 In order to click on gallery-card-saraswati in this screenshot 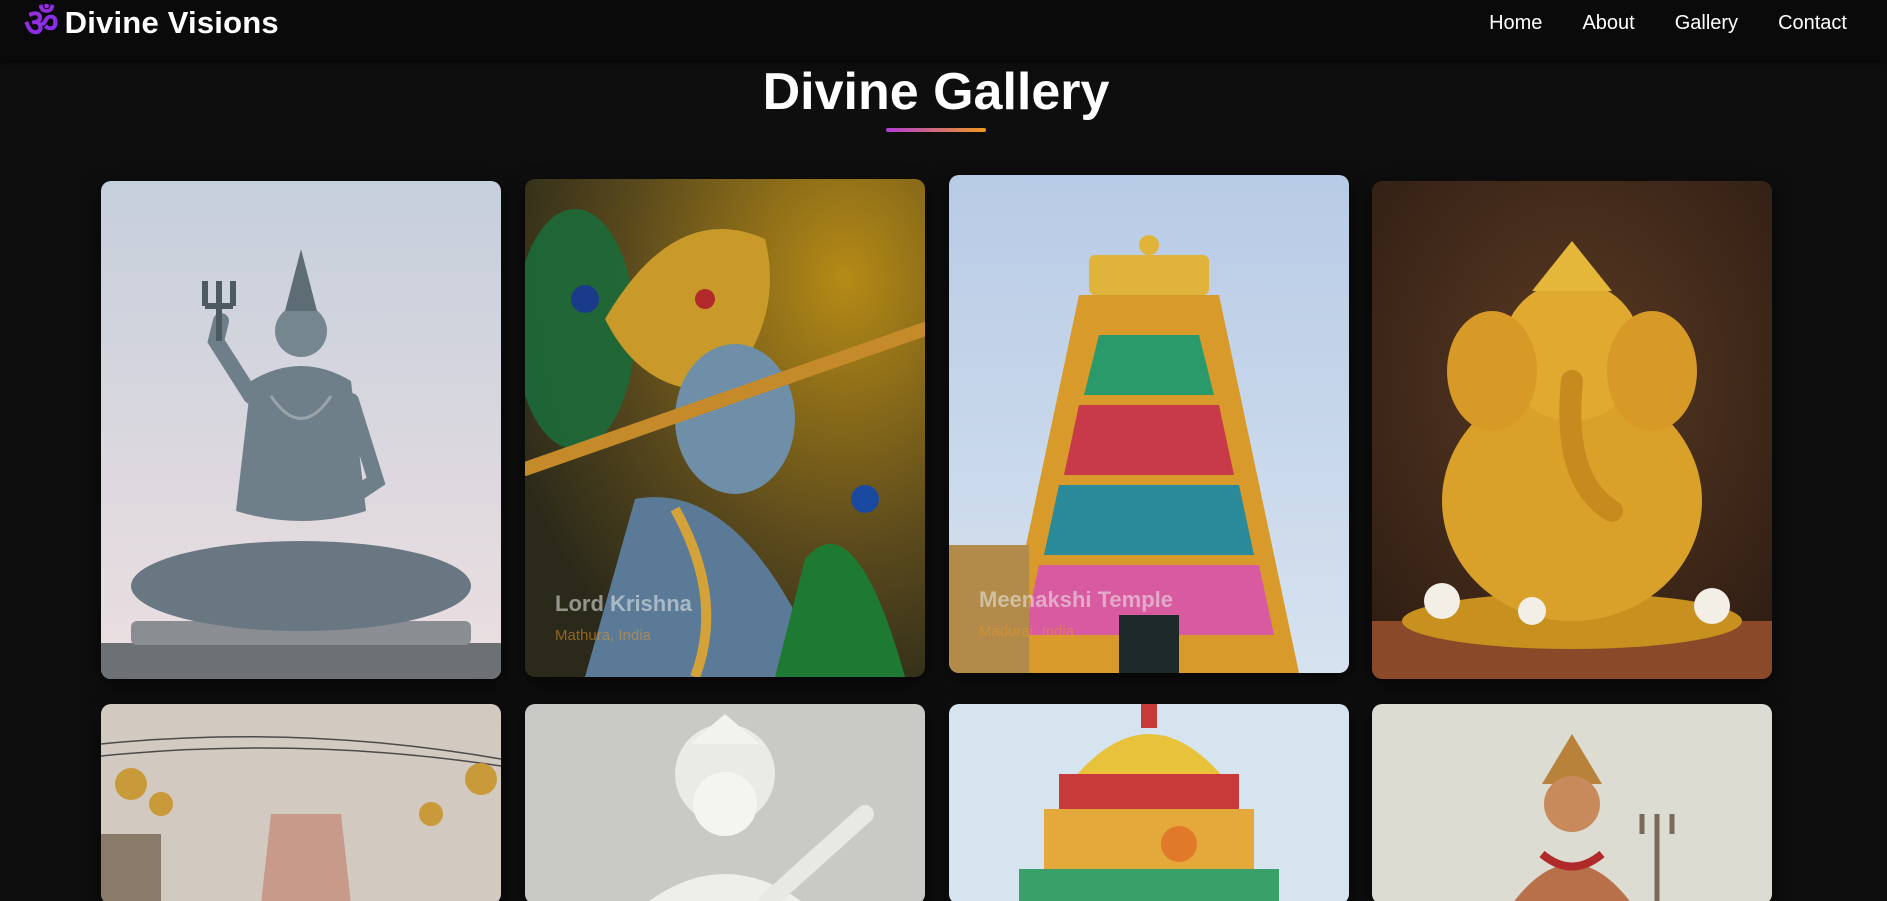, I will do `click(725, 802)`.